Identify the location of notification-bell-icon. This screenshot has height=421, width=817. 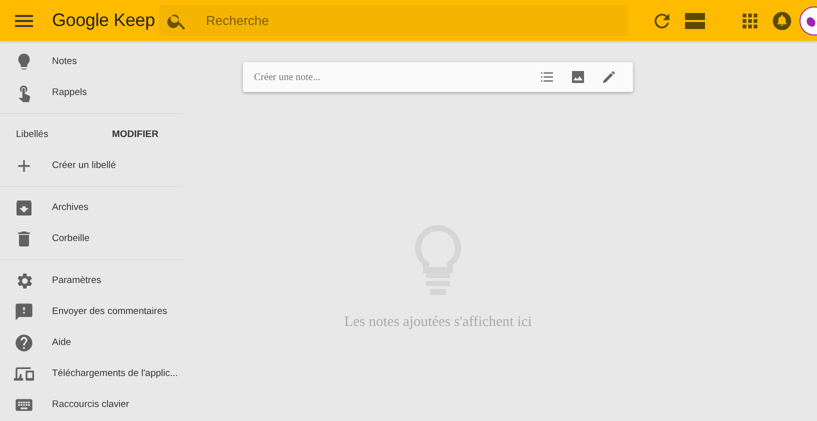
(782, 21).